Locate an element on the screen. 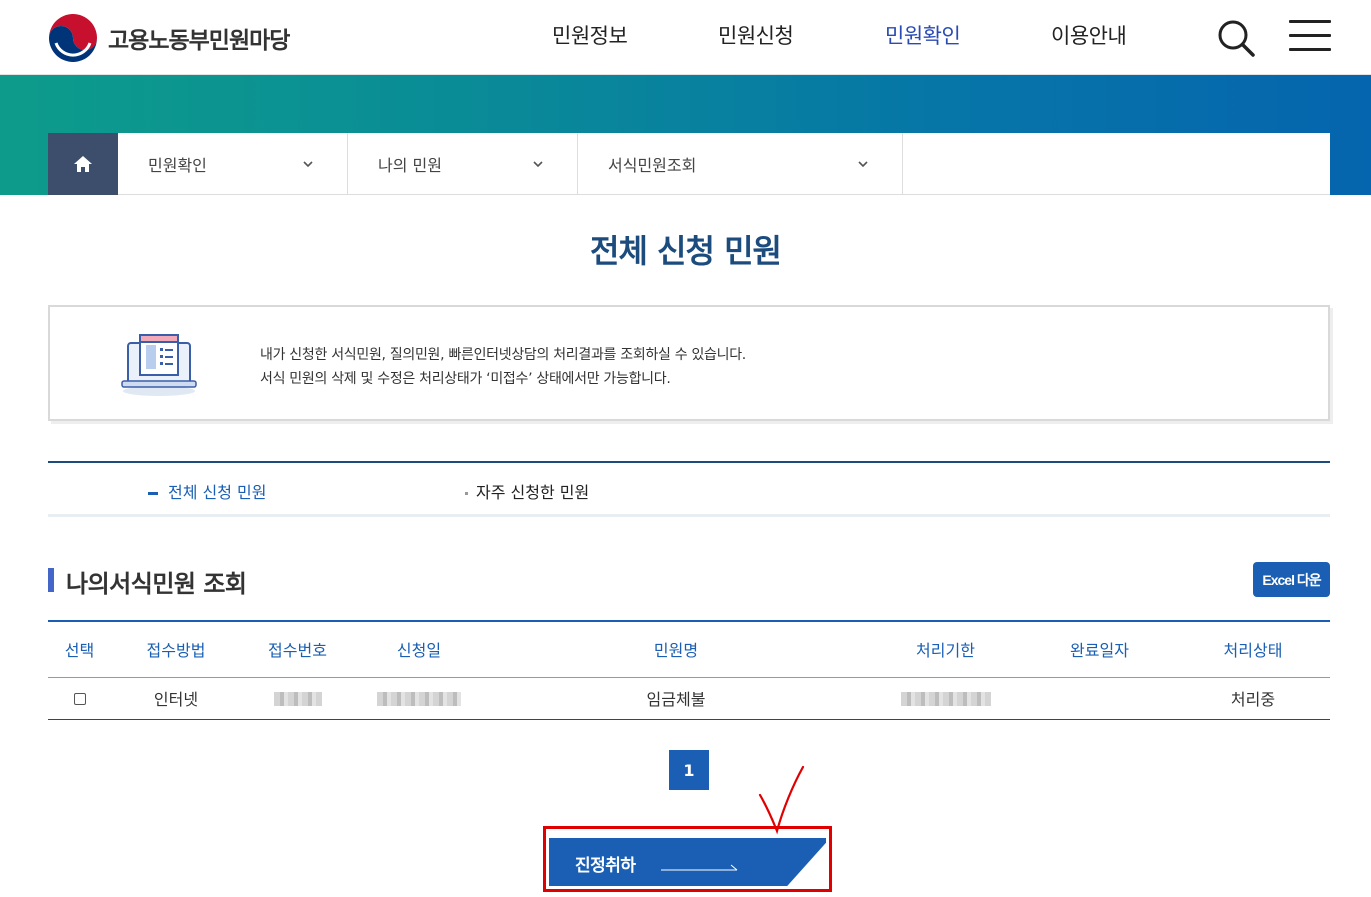  row-method: 인터넷 is located at coordinates (176, 698).